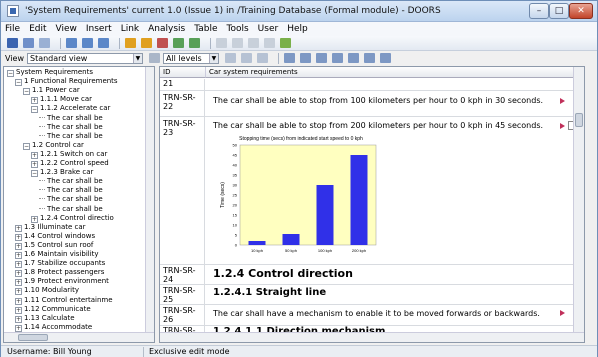 The height and width of the screenshot is (357, 598). I want to click on view-options-icon, so click(154, 58).